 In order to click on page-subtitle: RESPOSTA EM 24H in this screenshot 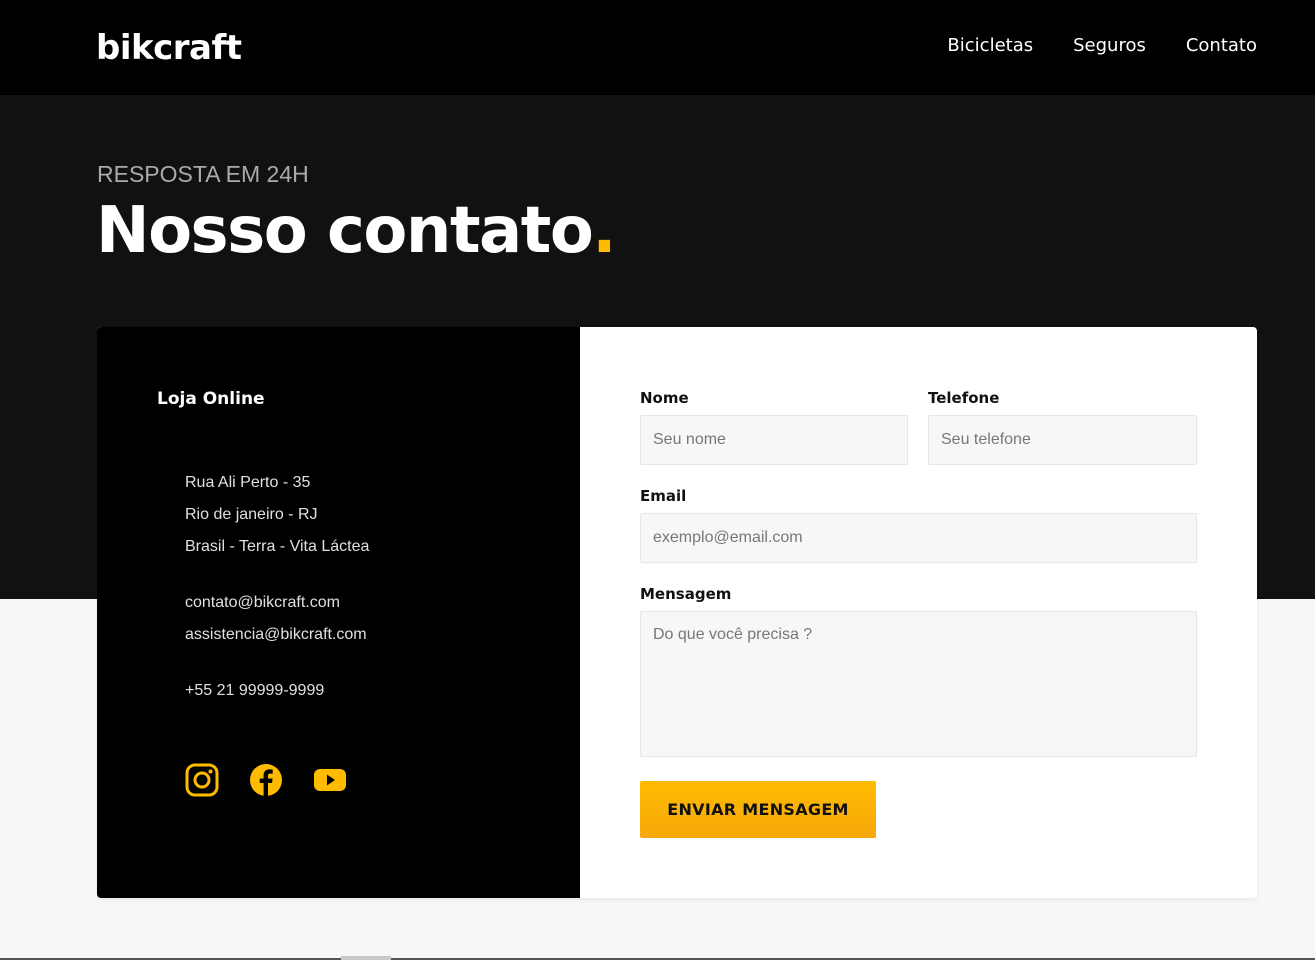, I will do `click(203, 174)`.